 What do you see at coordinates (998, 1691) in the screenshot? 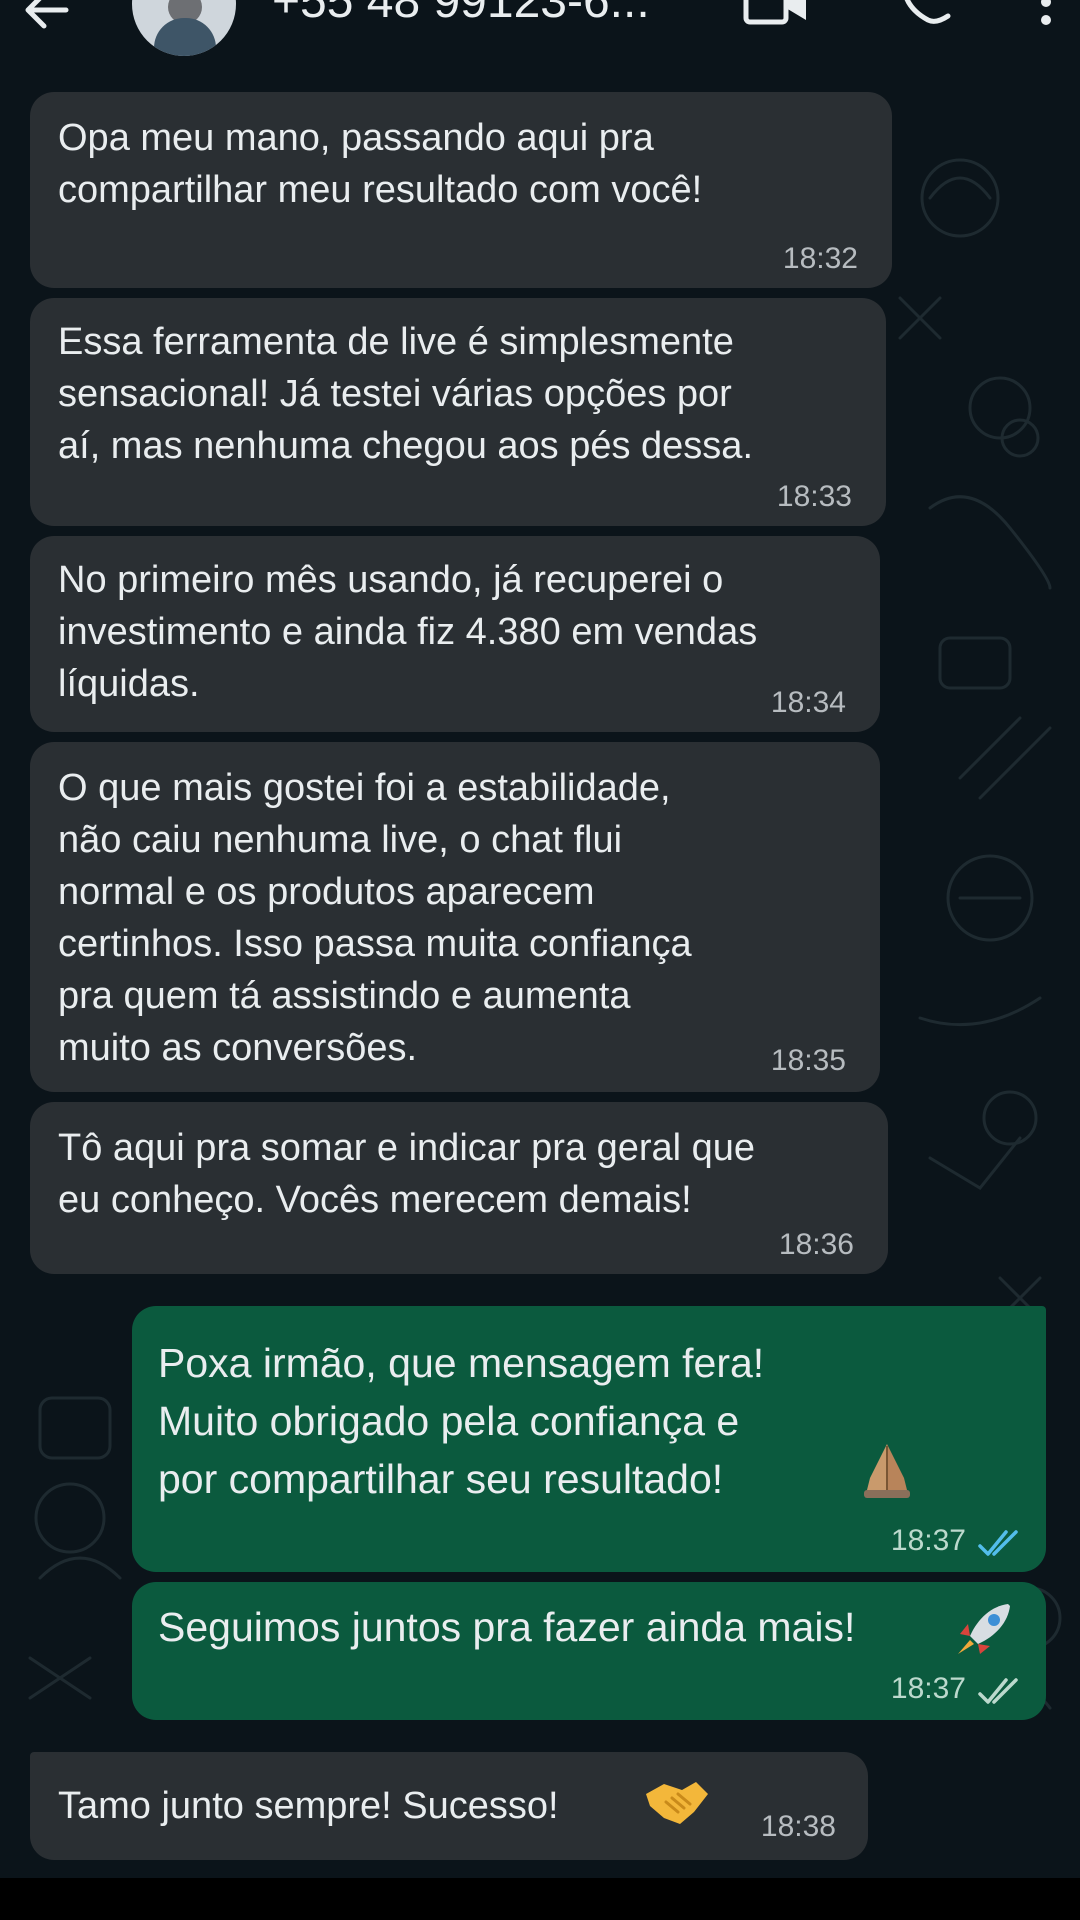
I see `delivered-receipt-icon` at bounding box center [998, 1691].